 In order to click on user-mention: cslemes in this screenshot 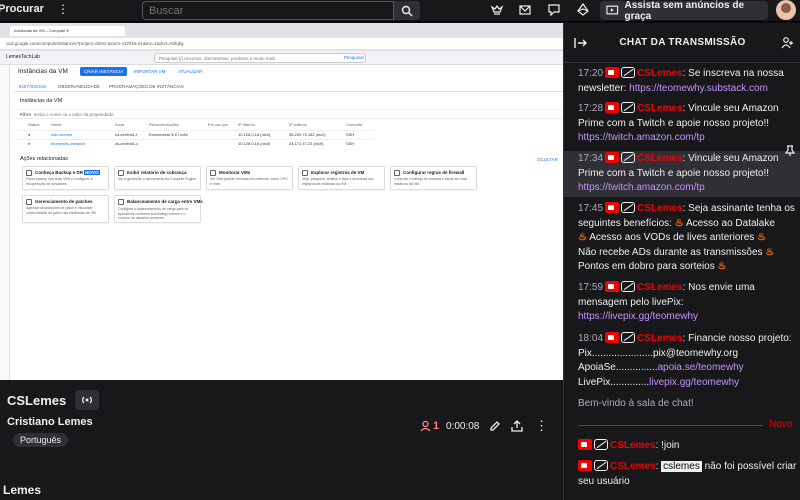, I will do `click(681, 466)`.